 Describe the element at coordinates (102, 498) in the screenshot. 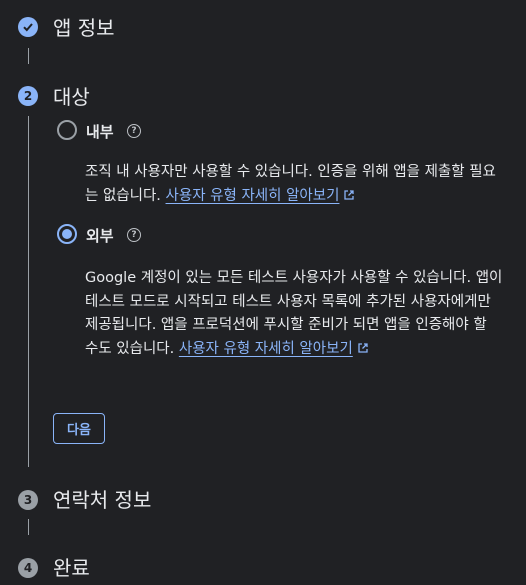

I see `step-3-title: 연락처 정보` at that location.